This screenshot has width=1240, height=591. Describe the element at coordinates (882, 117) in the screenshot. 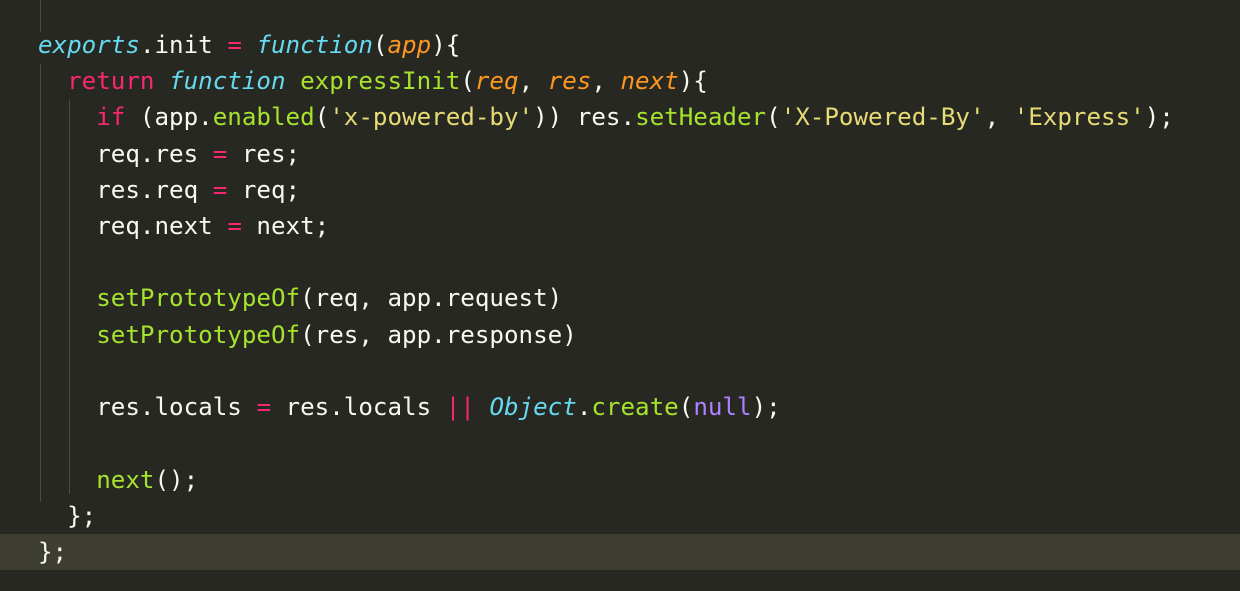

I see `code-token: 'X-Powered-By'` at that location.